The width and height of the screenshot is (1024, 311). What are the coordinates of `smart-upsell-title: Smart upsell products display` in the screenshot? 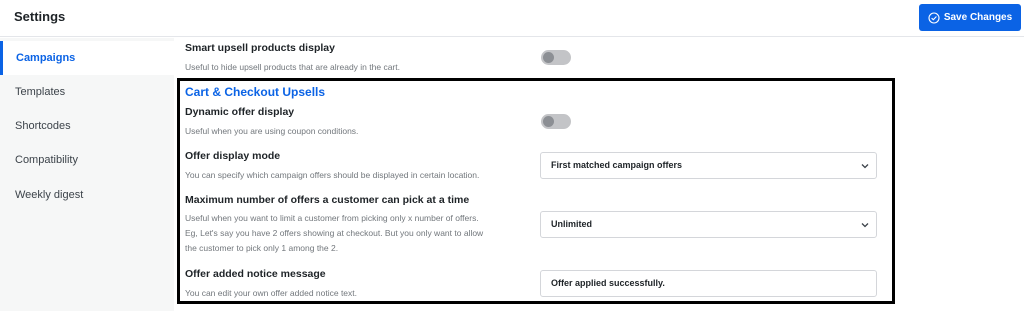 It's located at (260, 48).